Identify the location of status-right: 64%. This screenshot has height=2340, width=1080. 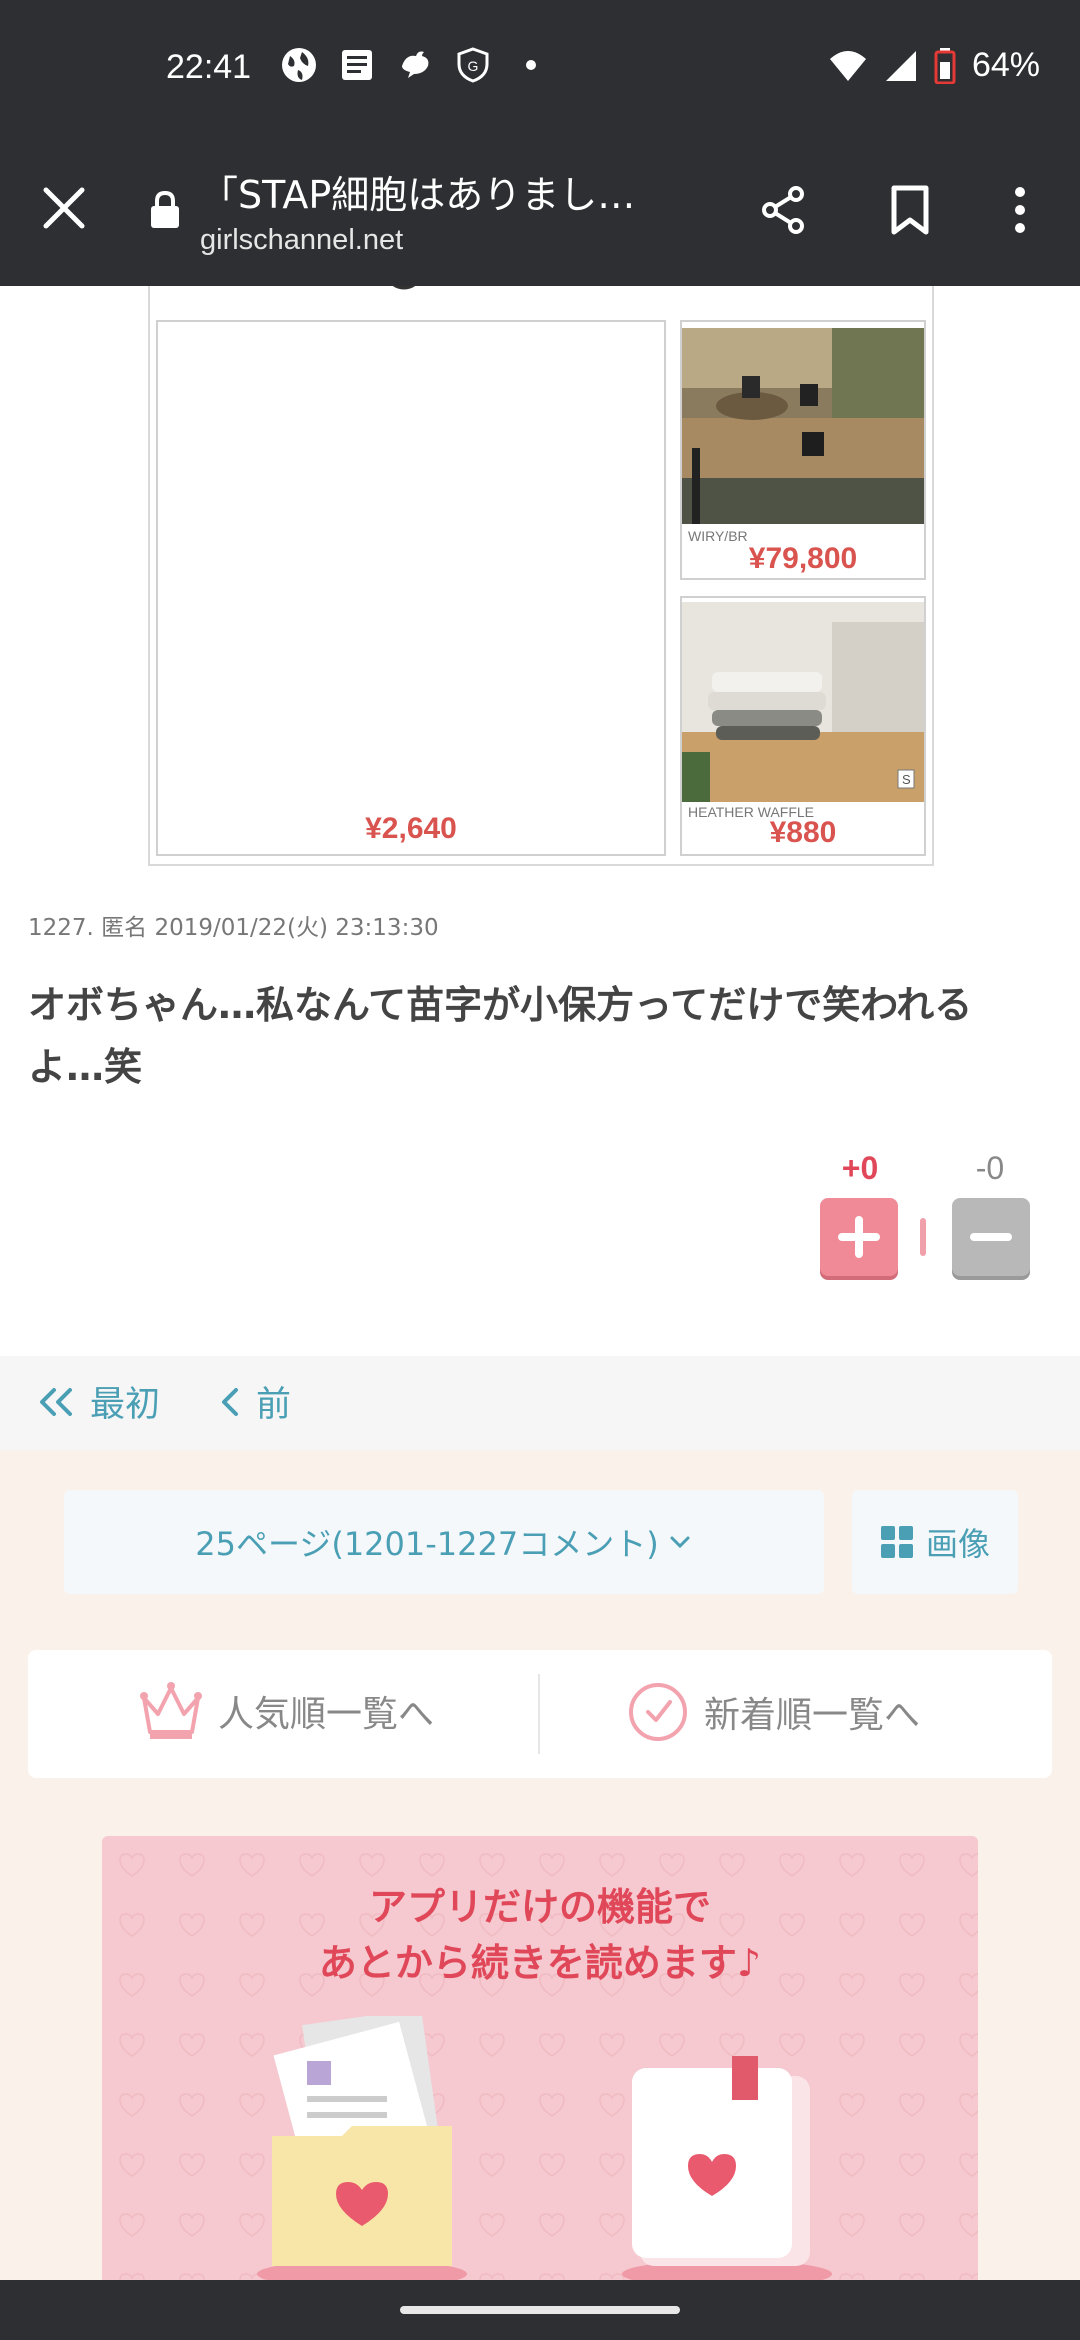
(934, 65).